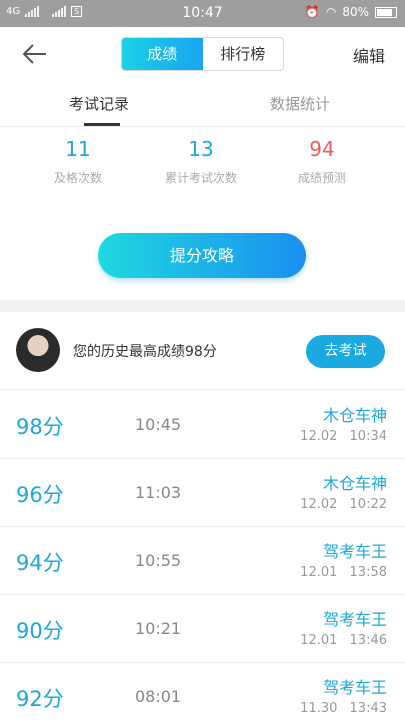 Image resolution: width=405 pixels, height=720 pixels. Describe the element at coordinates (158, 560) in the screenshot. I see `record-duration: 10:55` at that location.